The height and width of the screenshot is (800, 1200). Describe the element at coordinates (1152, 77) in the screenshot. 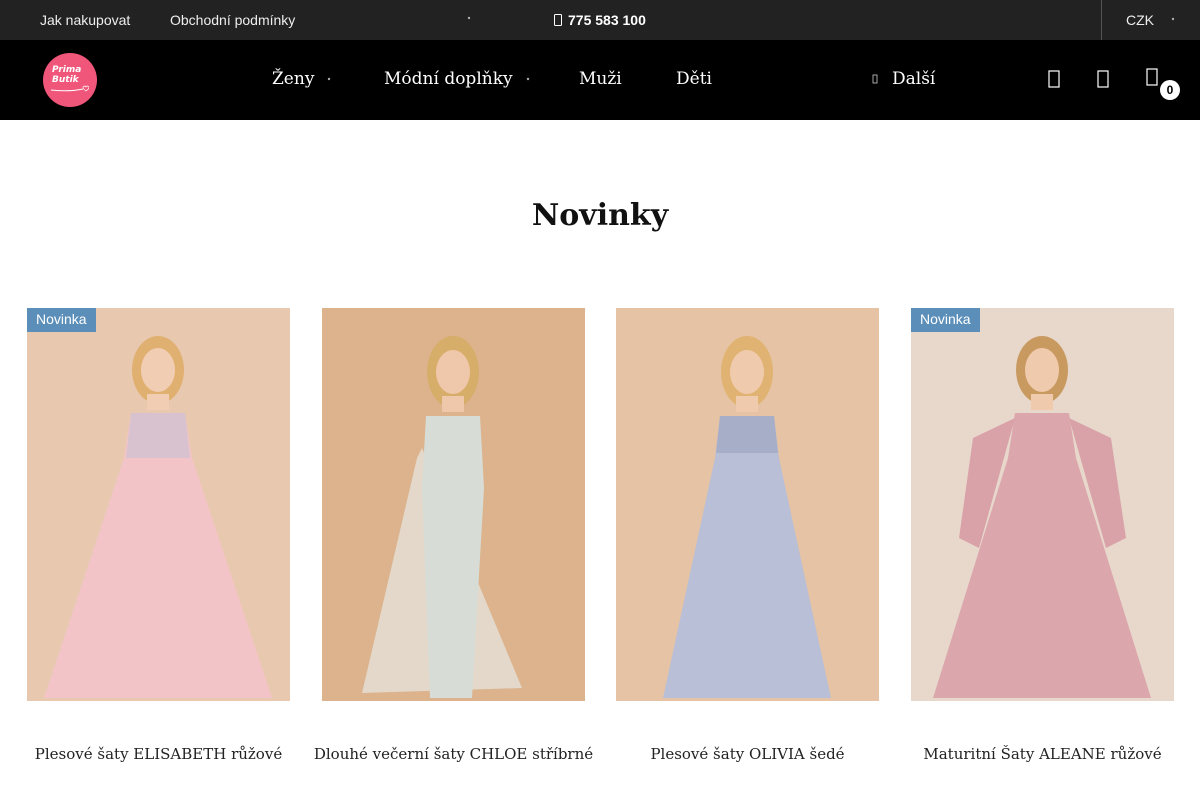

I see `cart-icon` at that location.